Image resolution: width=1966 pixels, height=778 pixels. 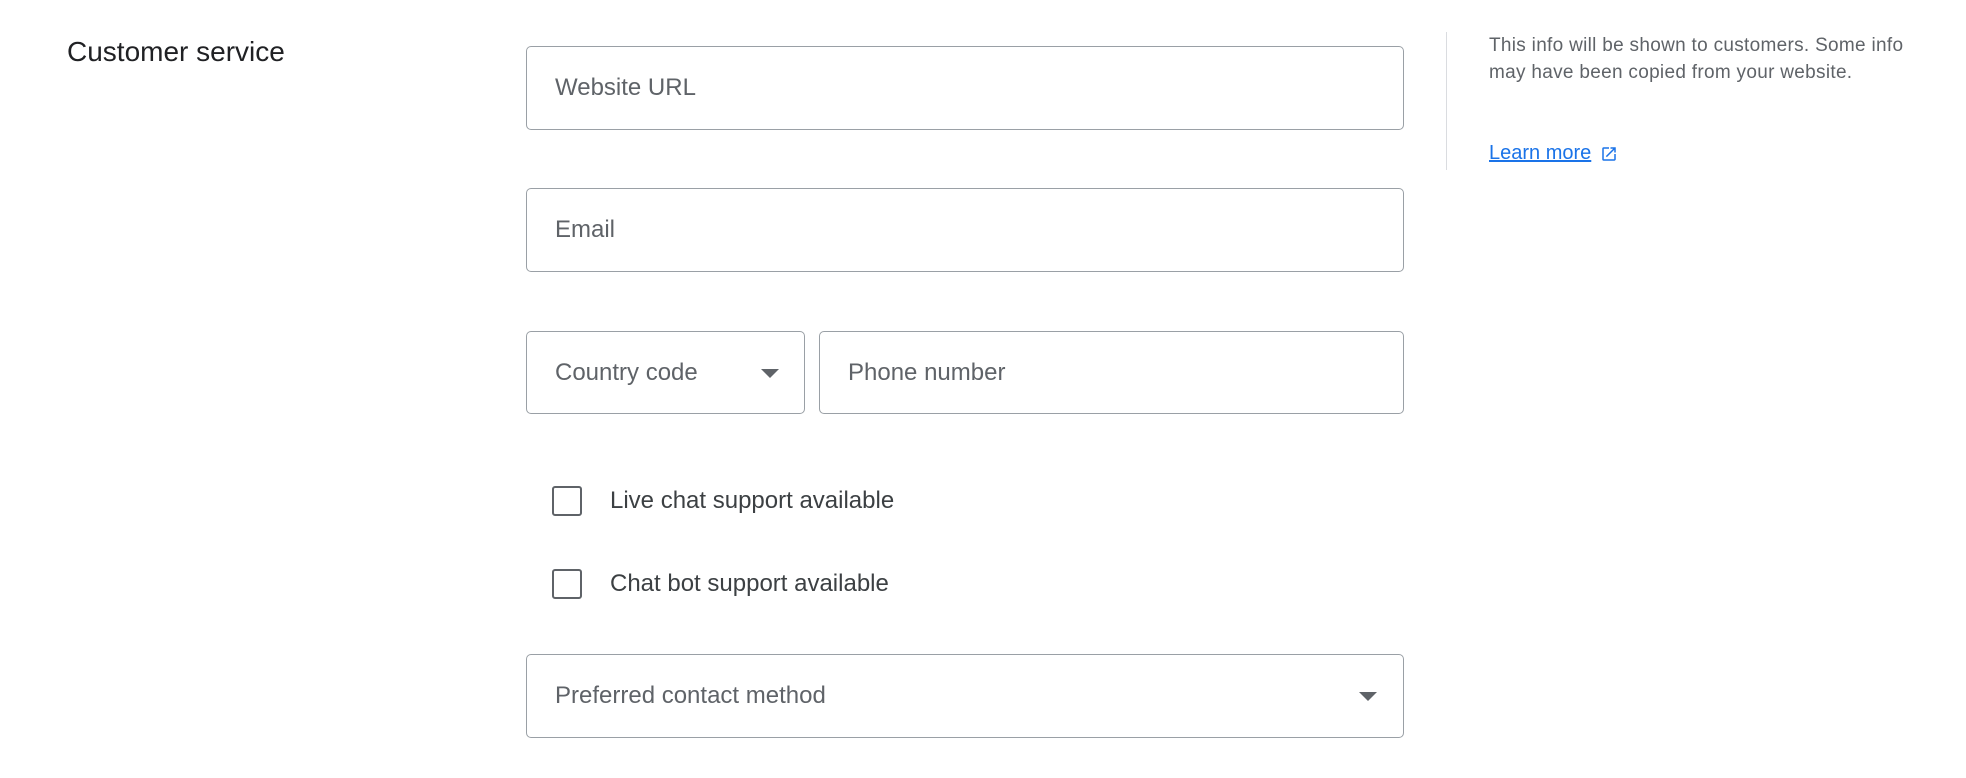 I want to click on learn-more-link: Learn more, so click(x=1553, y=153).